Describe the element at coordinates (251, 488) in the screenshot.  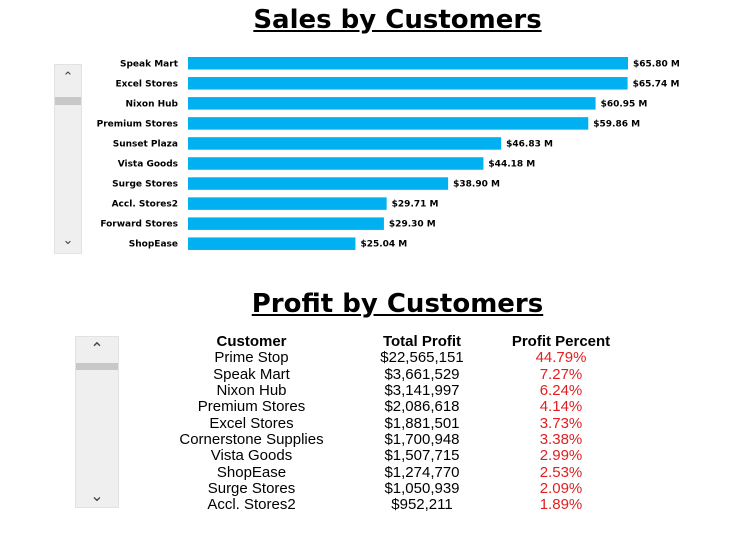
I see `cell-customer: Surge Stores` at that location.